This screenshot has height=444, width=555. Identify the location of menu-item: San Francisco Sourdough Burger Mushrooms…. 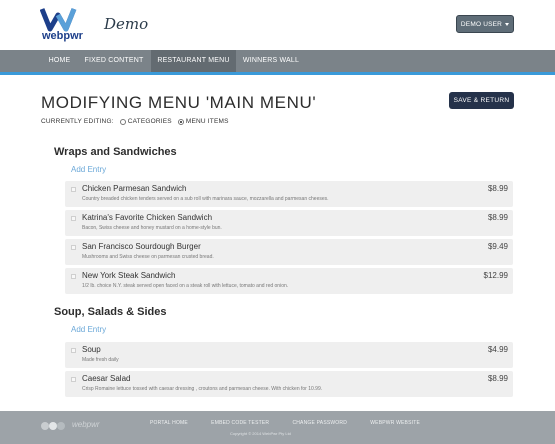
(289, 252).